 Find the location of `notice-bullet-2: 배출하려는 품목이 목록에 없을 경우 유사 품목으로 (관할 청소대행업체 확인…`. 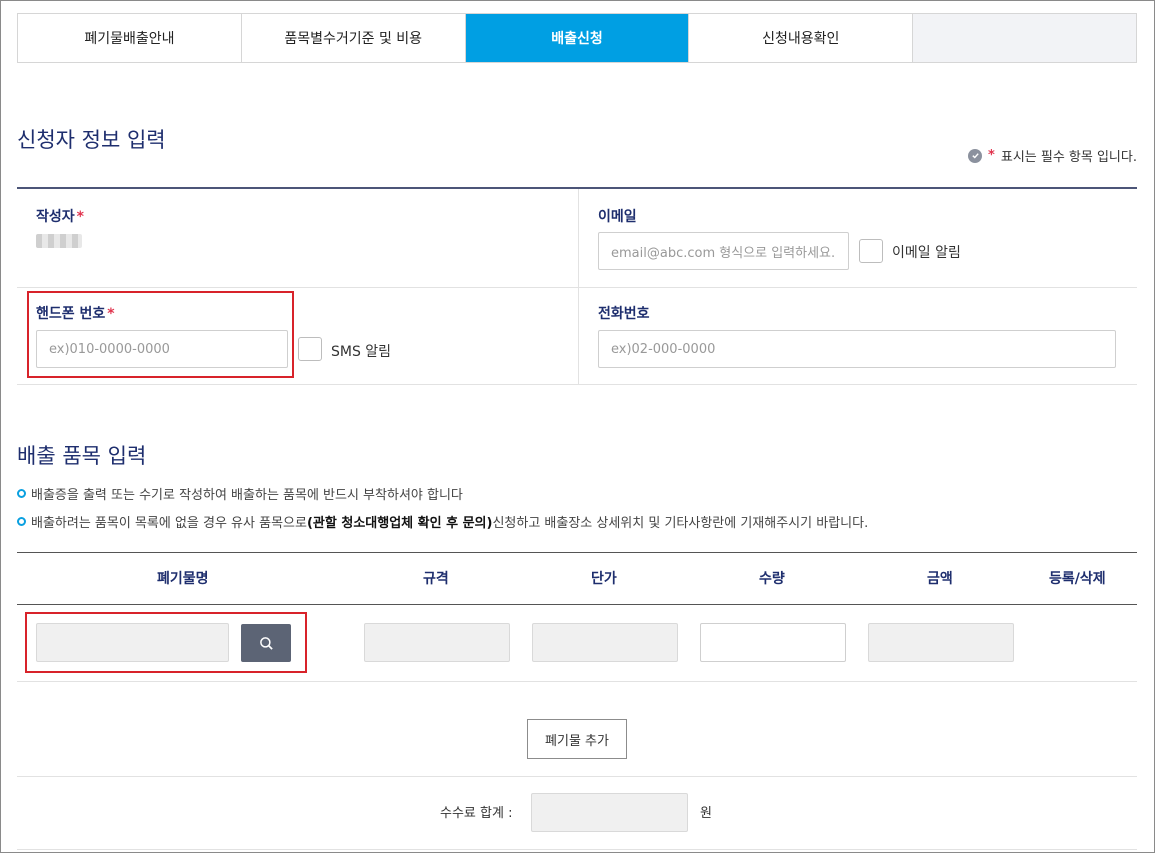

notice-bullet-2: 배출하려는 품목이 목록에 없을 경우 유사 품목으로 (관할 청소대행업체 확인… is located at coordinates (442, 521).